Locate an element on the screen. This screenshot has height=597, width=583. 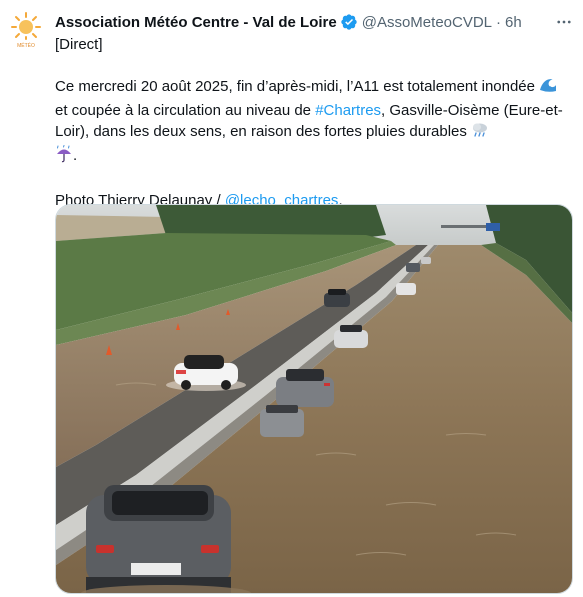
tweet-text-part: et coupée à la circulation au niveau de is located at coordinates (185, 110).